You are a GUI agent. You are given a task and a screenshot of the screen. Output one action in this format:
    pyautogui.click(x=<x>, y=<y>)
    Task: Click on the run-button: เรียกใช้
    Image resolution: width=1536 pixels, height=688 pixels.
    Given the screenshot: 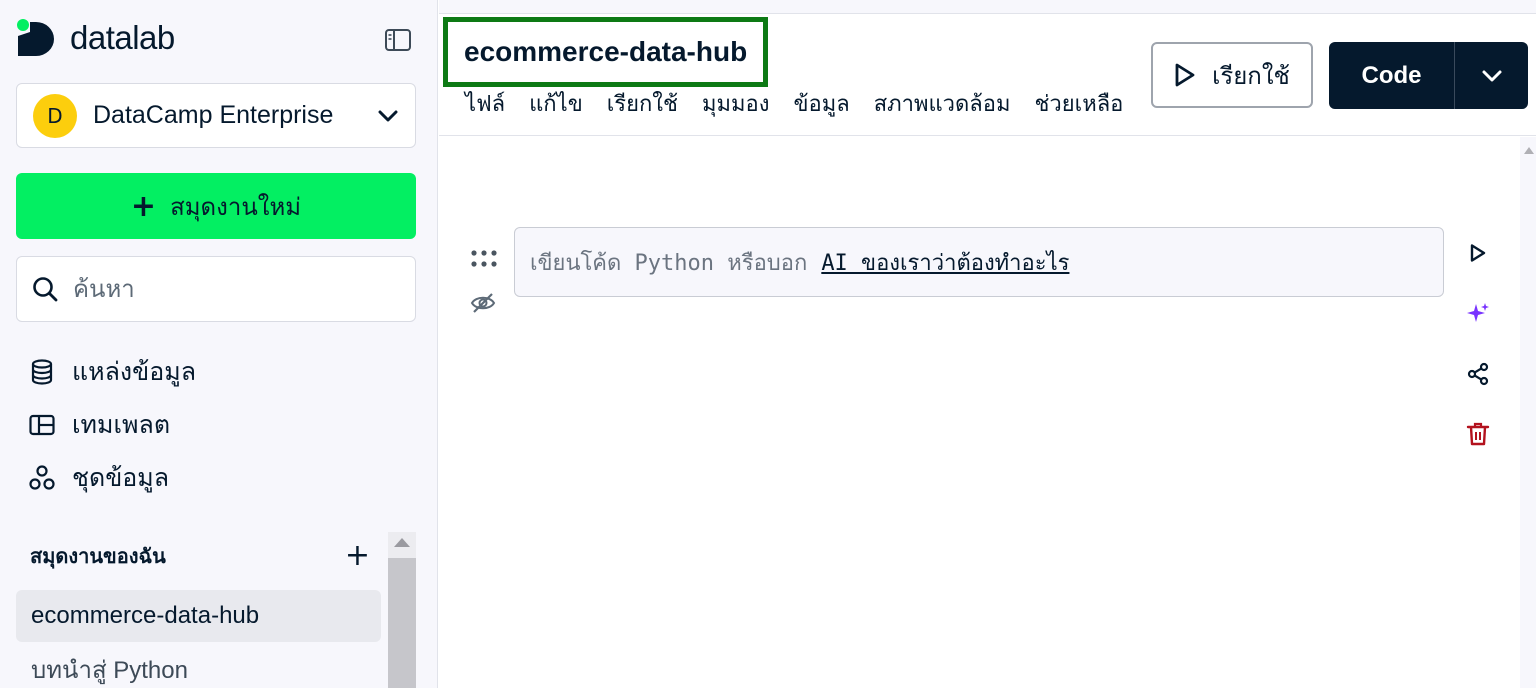 What is the action you would take?
    pyautogui.click(x=1232, y=75)
    